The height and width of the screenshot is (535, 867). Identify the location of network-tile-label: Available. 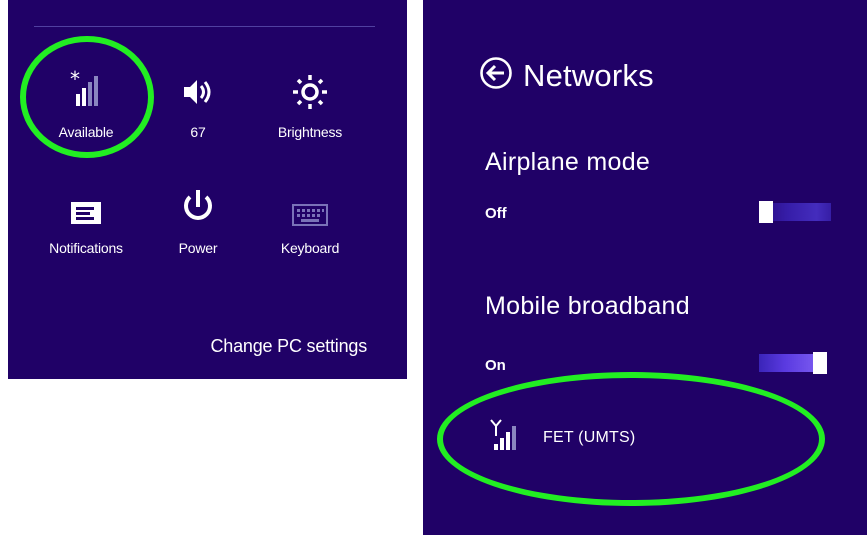
(86, 132).